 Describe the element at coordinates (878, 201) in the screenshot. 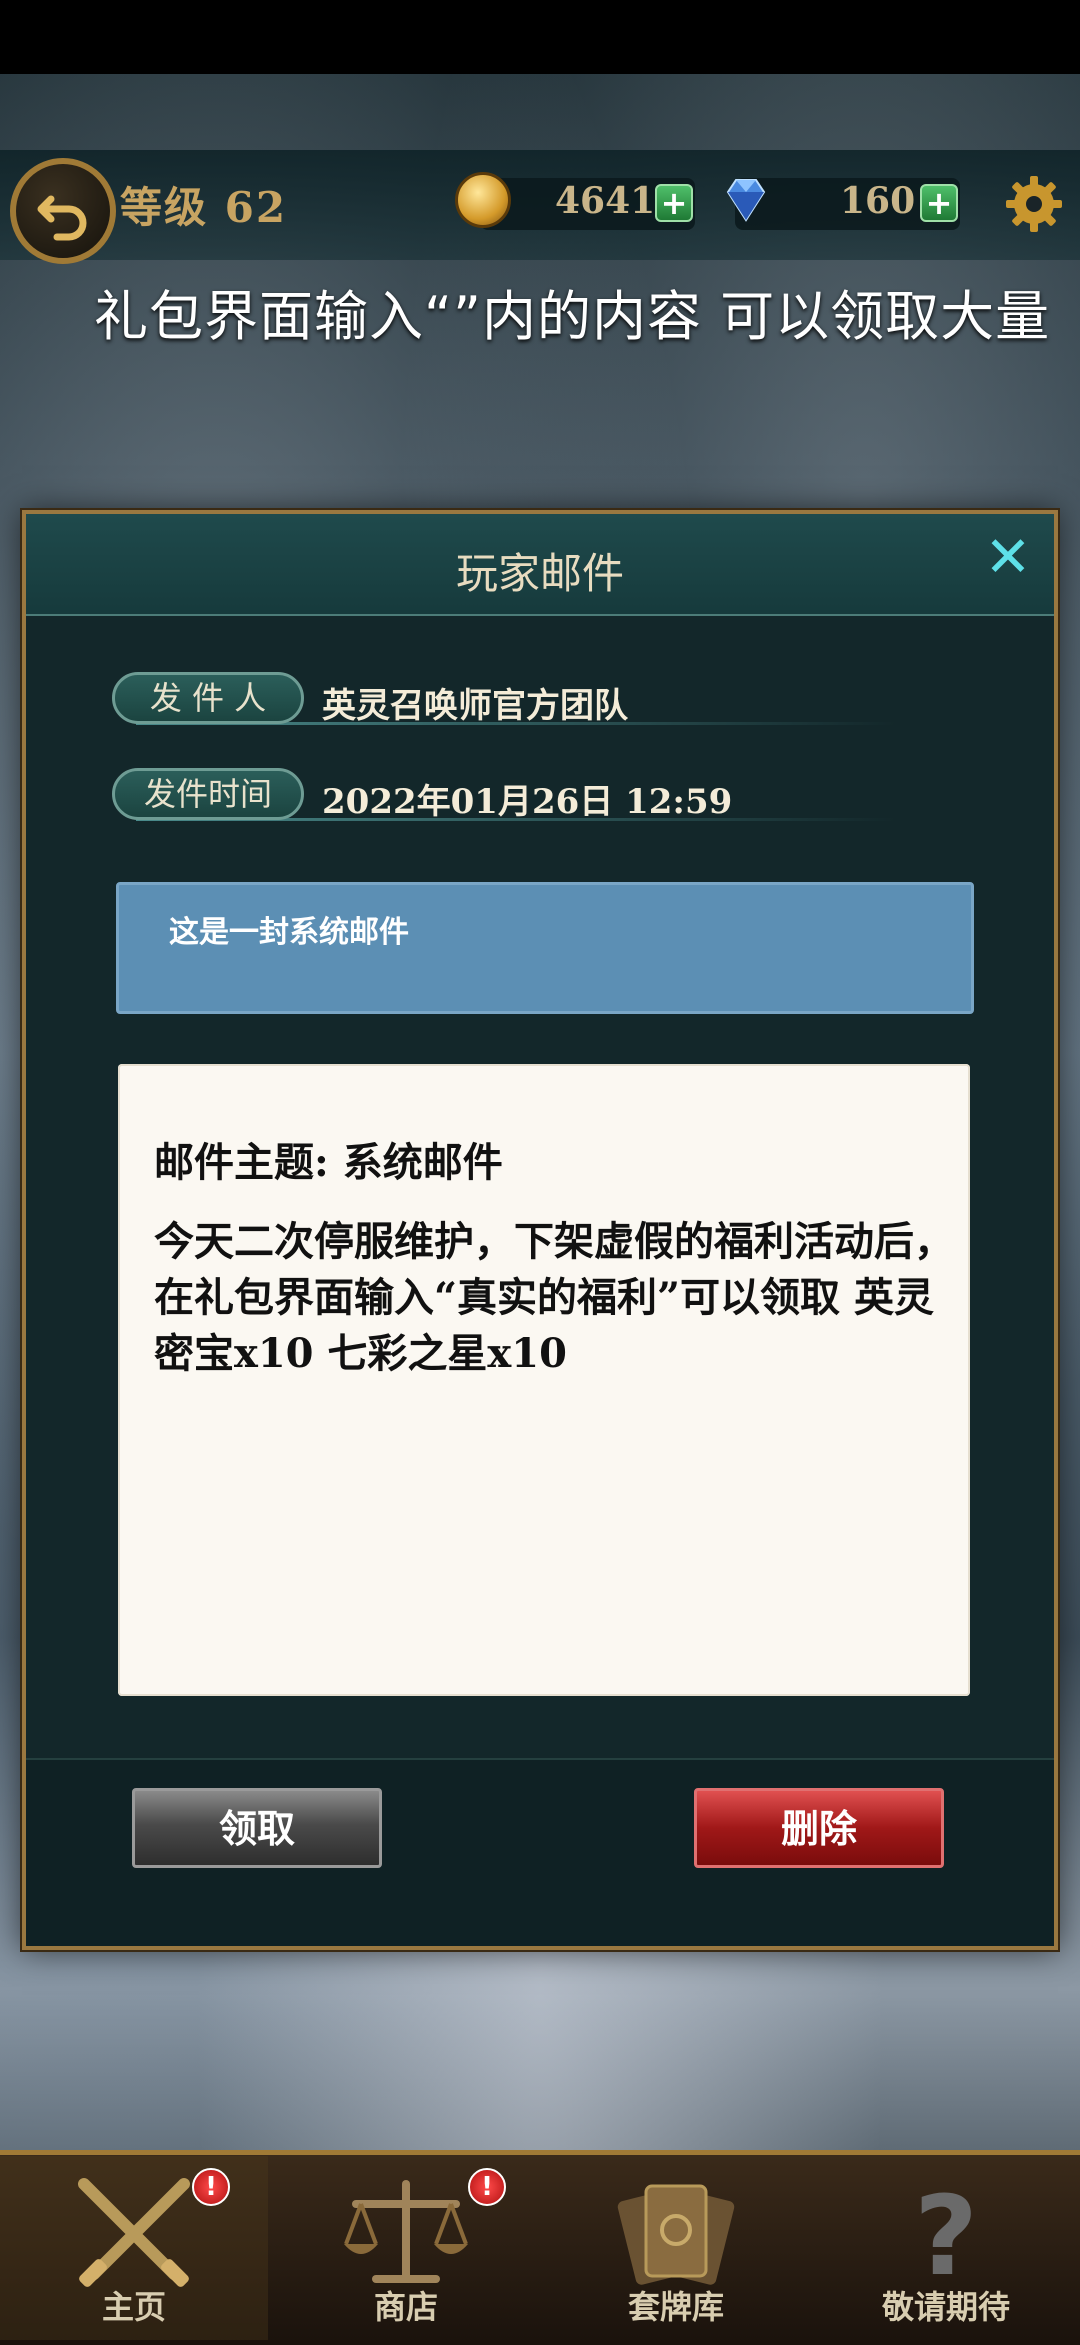

I see `gem-amount: 160` at that location.